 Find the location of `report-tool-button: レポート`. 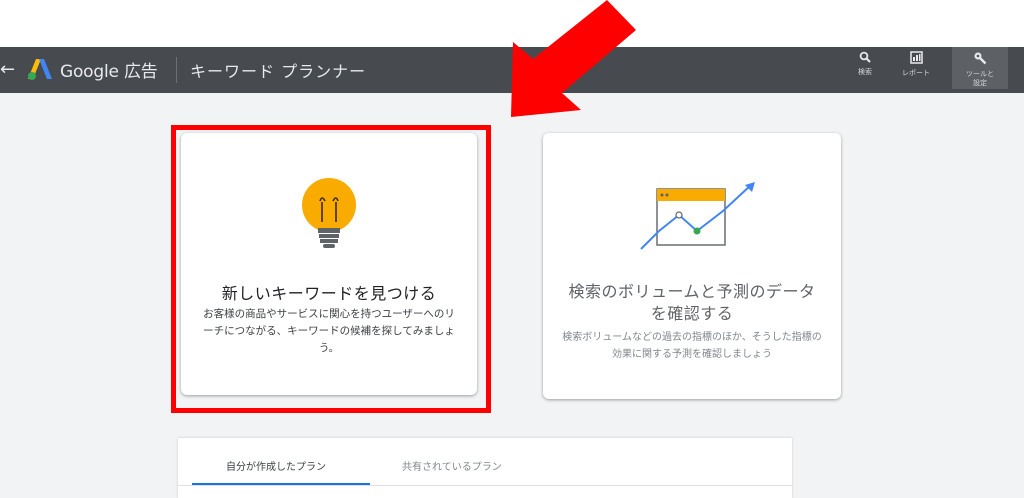

report-tool-button: レポート is located at coordinates (916, 64).